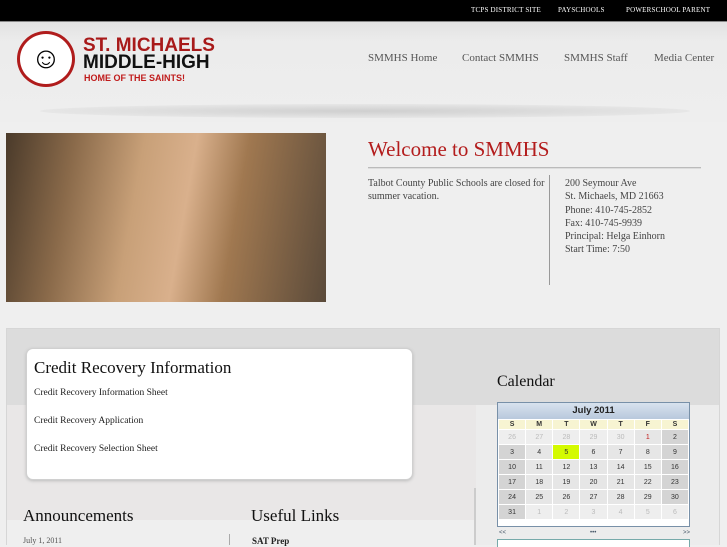 Image resolution: width=727 pixels, height=547 pixels. What do you see at coordinates (647, 424) in the screenshot?
I see `weekday-header: F` at bounding box center [647, 424].